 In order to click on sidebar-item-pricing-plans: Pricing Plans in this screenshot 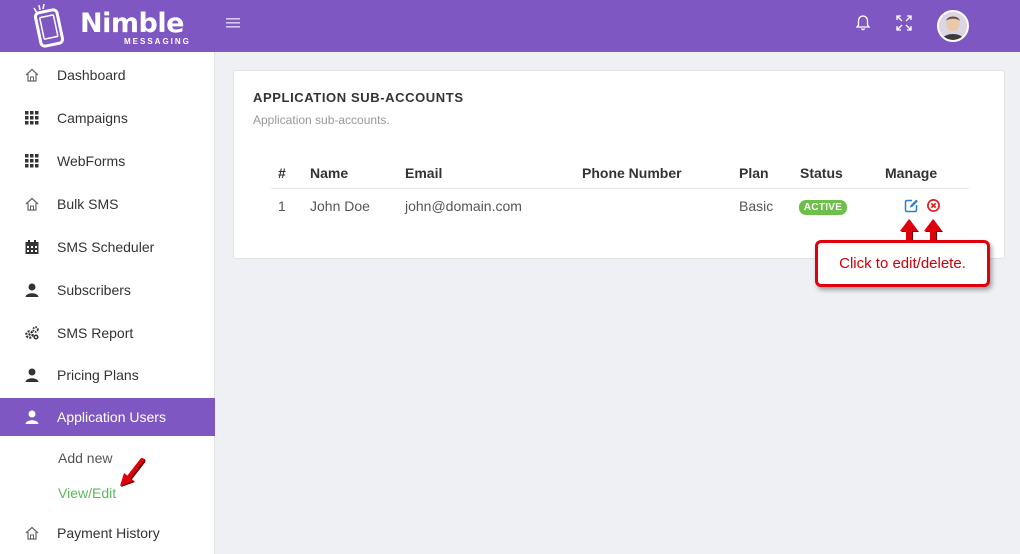, I will do `click(107, 375)`.